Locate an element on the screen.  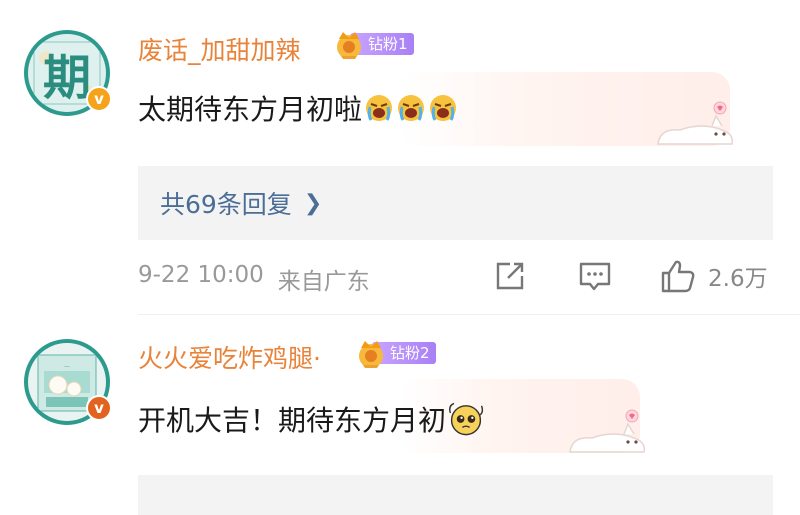
username: 火火爱吃炸鸡腿· is located at coordinates (229, 357).